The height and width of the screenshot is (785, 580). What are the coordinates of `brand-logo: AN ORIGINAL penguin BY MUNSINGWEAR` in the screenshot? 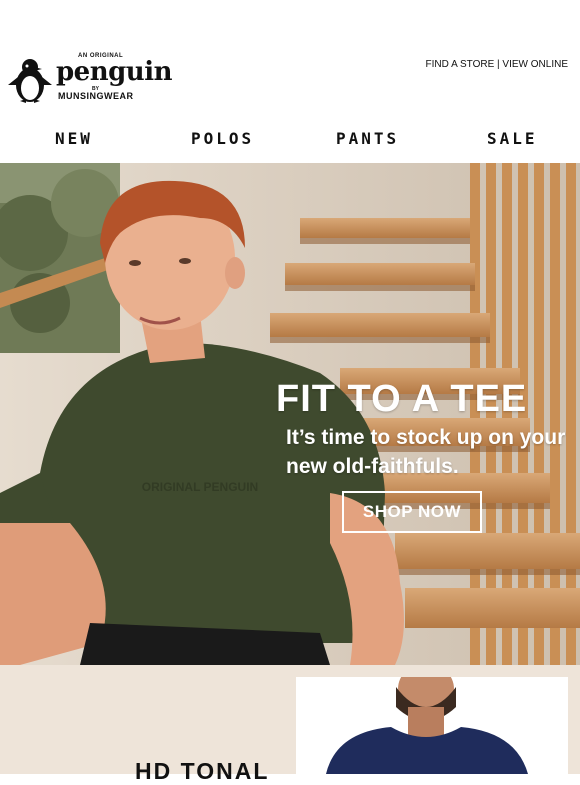 It's located at (89, 79).